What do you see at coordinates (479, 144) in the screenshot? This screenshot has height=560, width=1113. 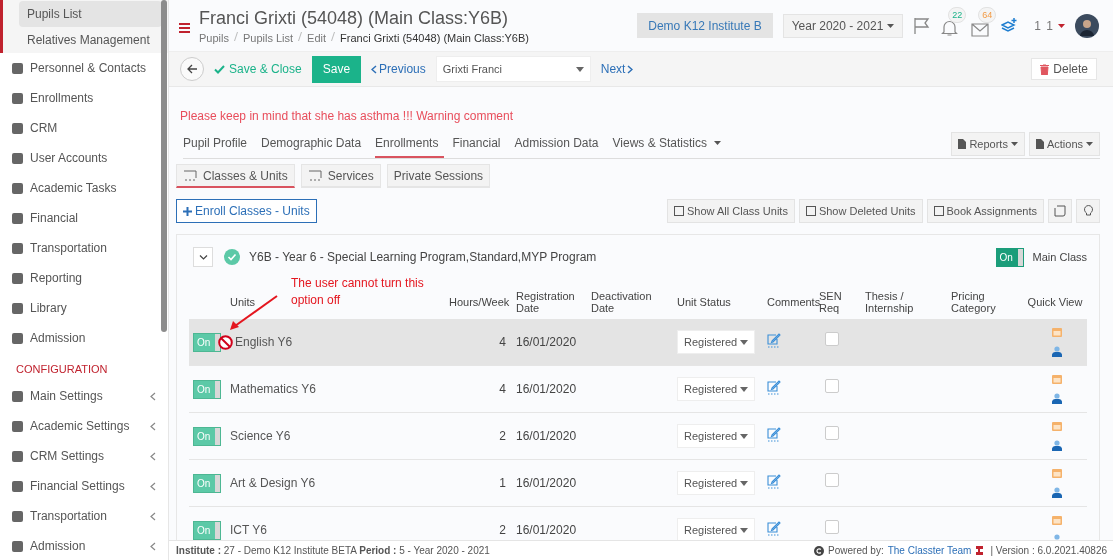 I see `tab: Financial` at bounding box center [479, 144].